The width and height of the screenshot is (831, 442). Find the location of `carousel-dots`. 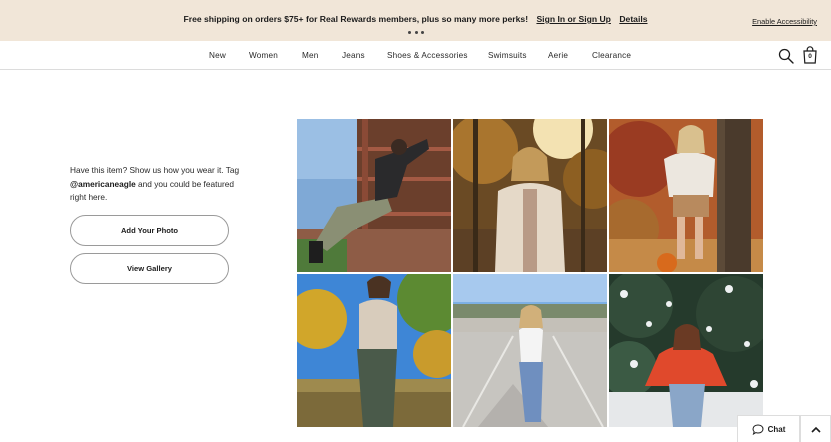

carousel-dots is located at coordinates (416, 33).